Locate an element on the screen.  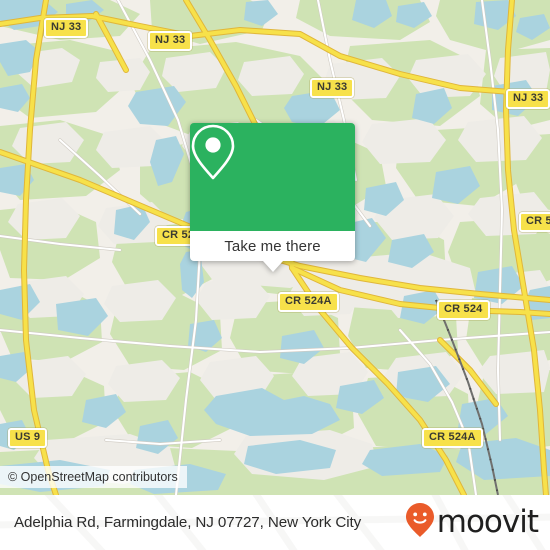
road-shield-nj33-1: NJ 33 is located at coordinates (66, 28).